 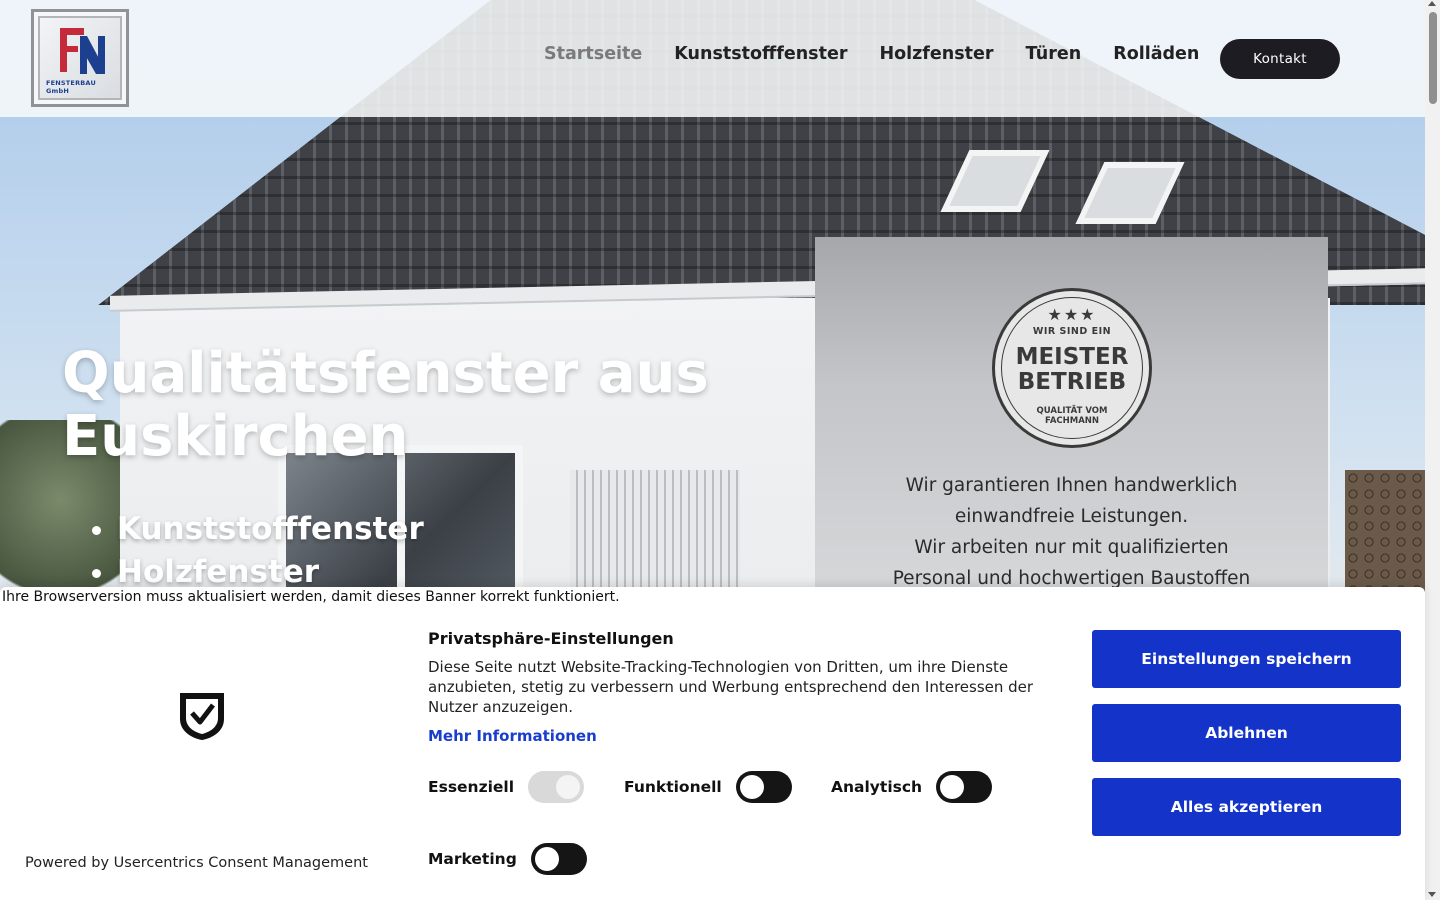 I want to click on more-info-link: Mehr Informationen, so click(x=512, y=736).